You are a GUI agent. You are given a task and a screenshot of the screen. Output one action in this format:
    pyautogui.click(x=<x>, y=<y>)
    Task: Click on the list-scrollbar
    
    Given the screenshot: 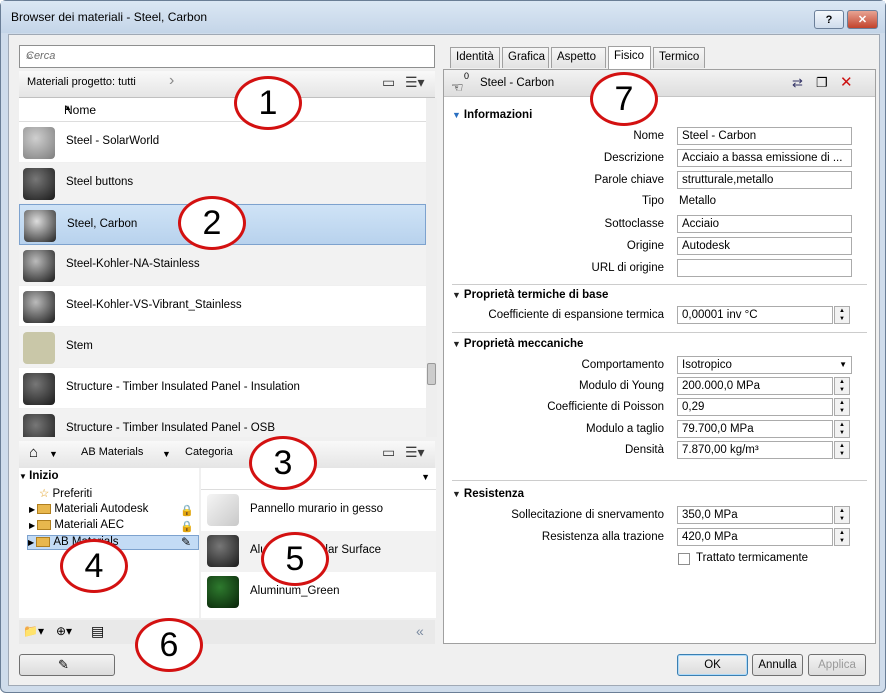 What is the action you would take?
    pyautogui.click(x=431, y=267)
    